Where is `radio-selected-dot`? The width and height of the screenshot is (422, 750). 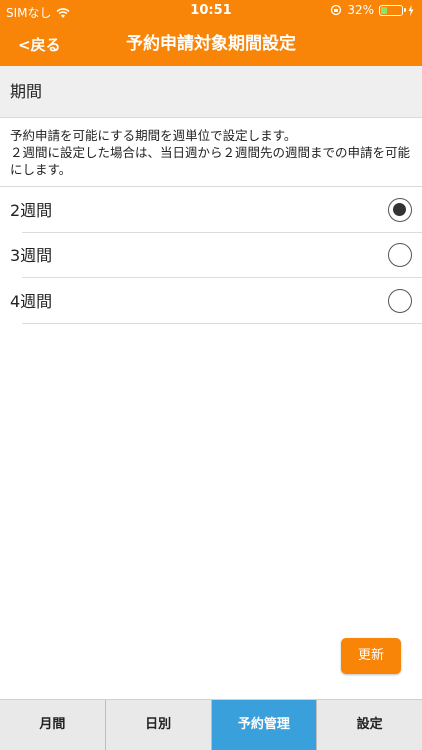
radio-selected-dot is located at coordinates (399, 209).